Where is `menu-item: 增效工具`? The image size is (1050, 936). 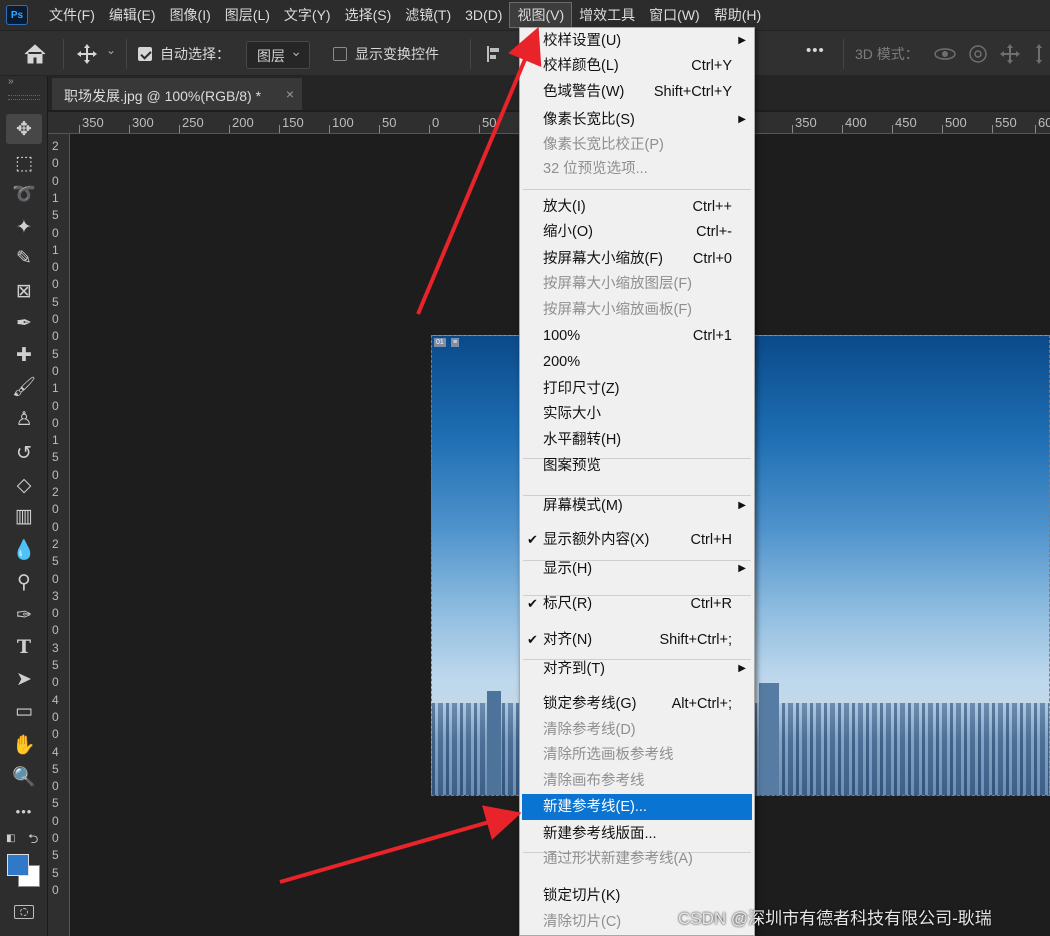 menu-item: 增效工具 is located at coordinates (607, 15).